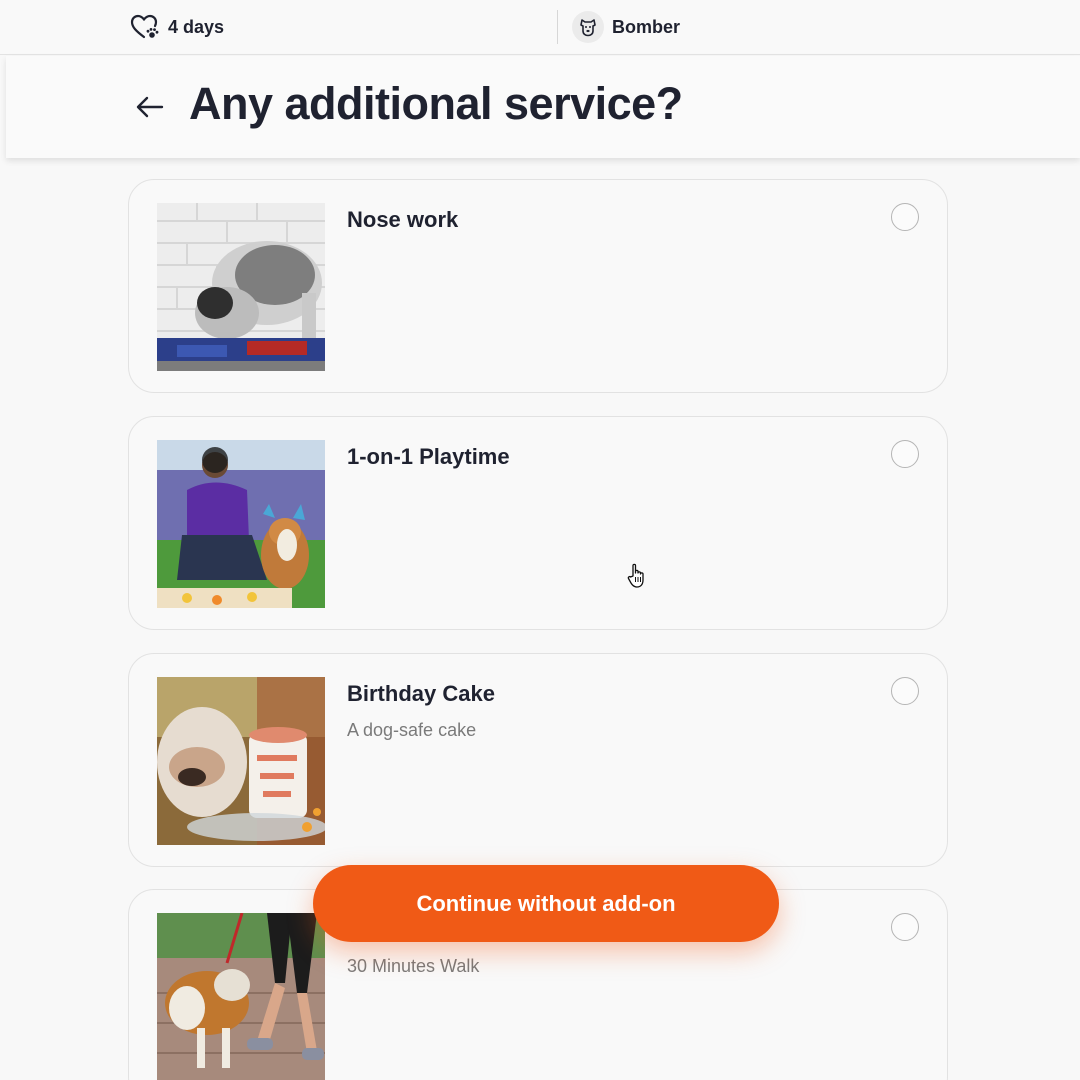 This screenshot has width=1080, height=1080. What do you see at coordinates (546, 903) in the screenshot?
I see `continue-without-add-on-button: Continue without add-on` at bounding box center [546, 903].